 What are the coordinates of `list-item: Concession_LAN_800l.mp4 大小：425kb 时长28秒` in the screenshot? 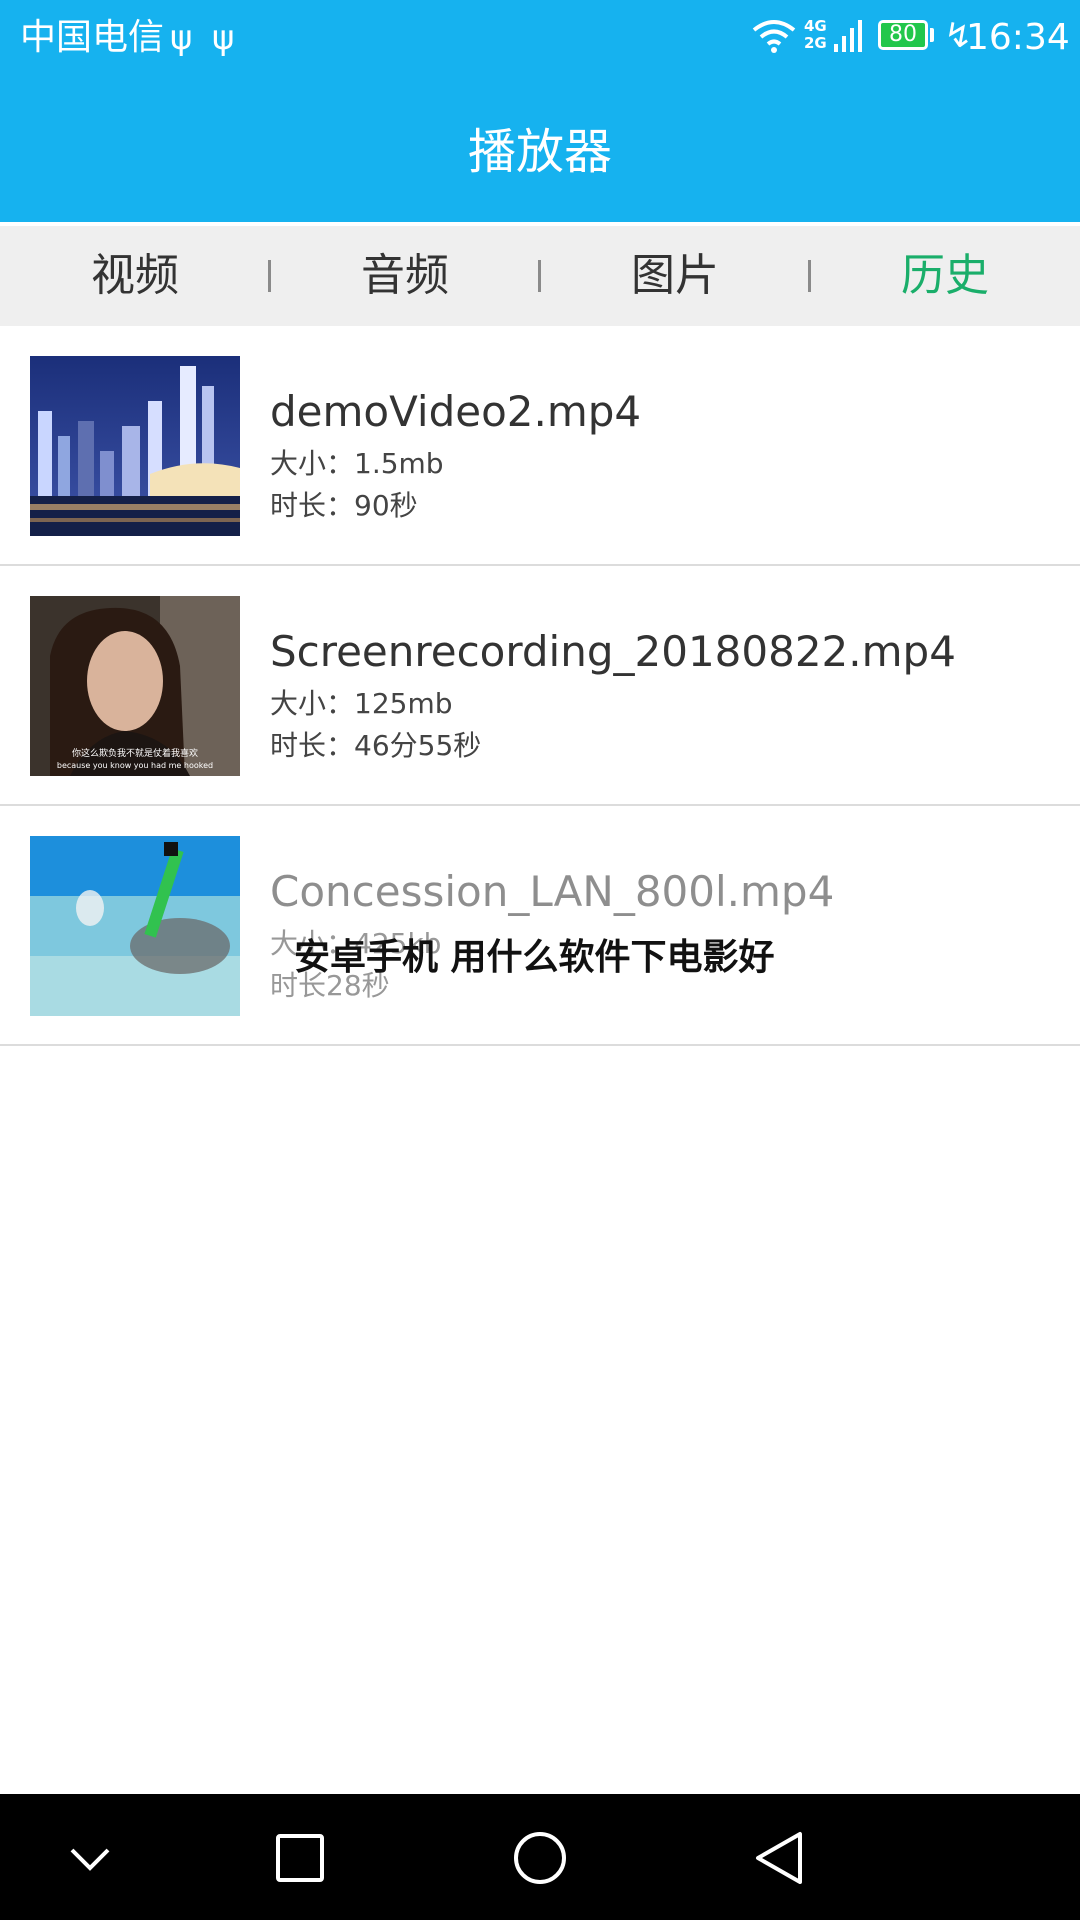 It's located at (540, 926).